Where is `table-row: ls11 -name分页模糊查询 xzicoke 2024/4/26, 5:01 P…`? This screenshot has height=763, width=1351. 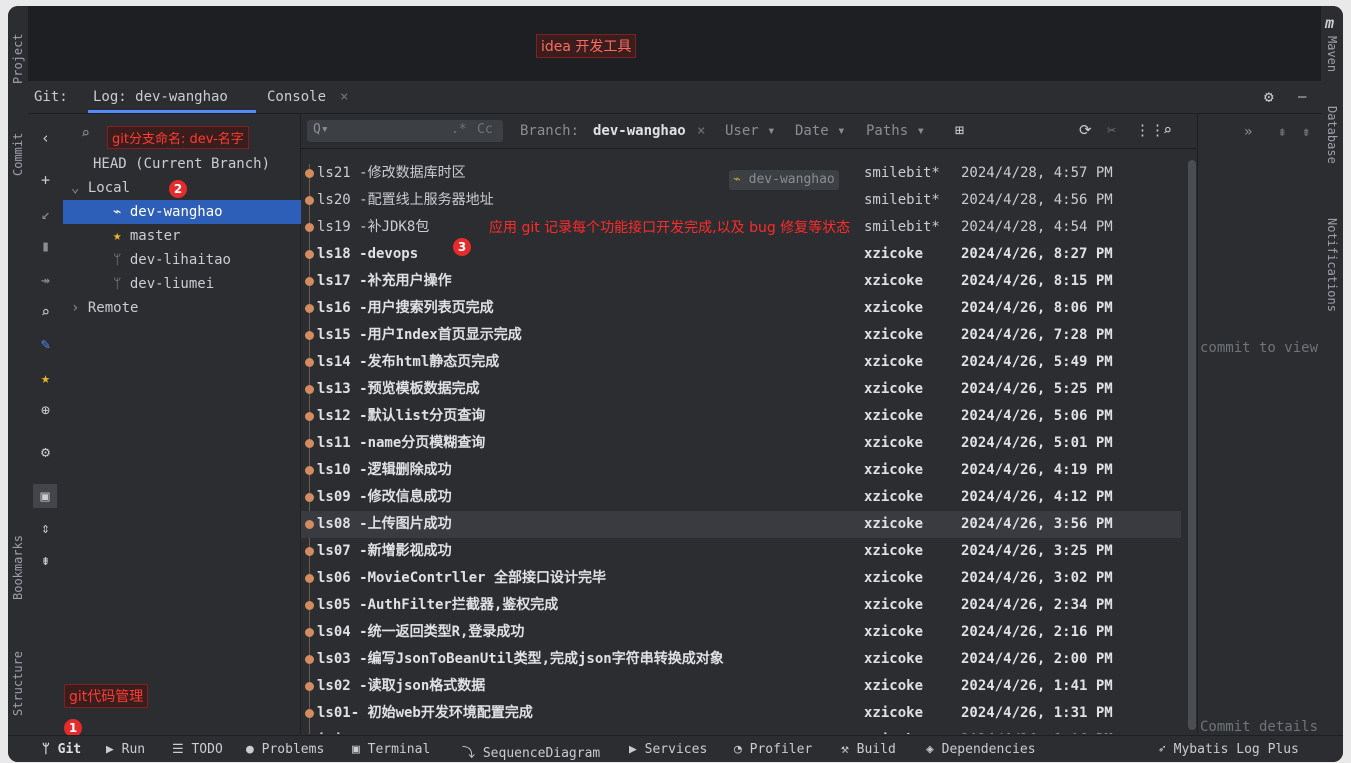 table-row: ls11 -name分页模糊查询 xzicoke 2024/4/26, 5:01 P… is located at coordinates (741, 443).